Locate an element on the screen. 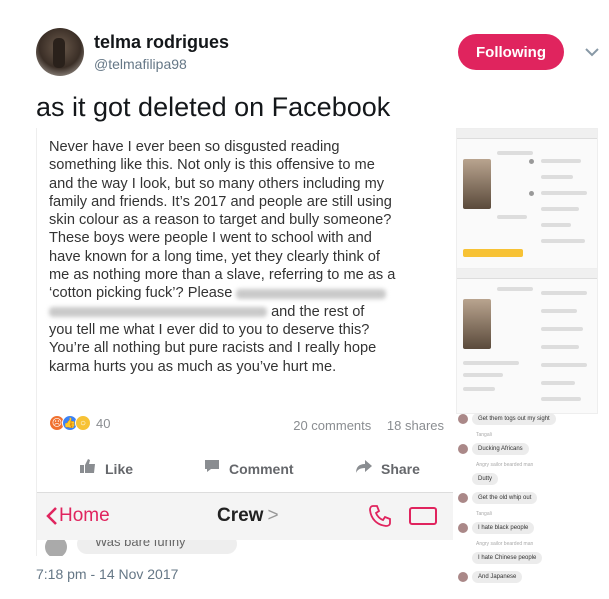 Image resolution: width=609 pixels, height=599 pixels. post-actions: Like Comment Share is located at coordinates (245, 472).